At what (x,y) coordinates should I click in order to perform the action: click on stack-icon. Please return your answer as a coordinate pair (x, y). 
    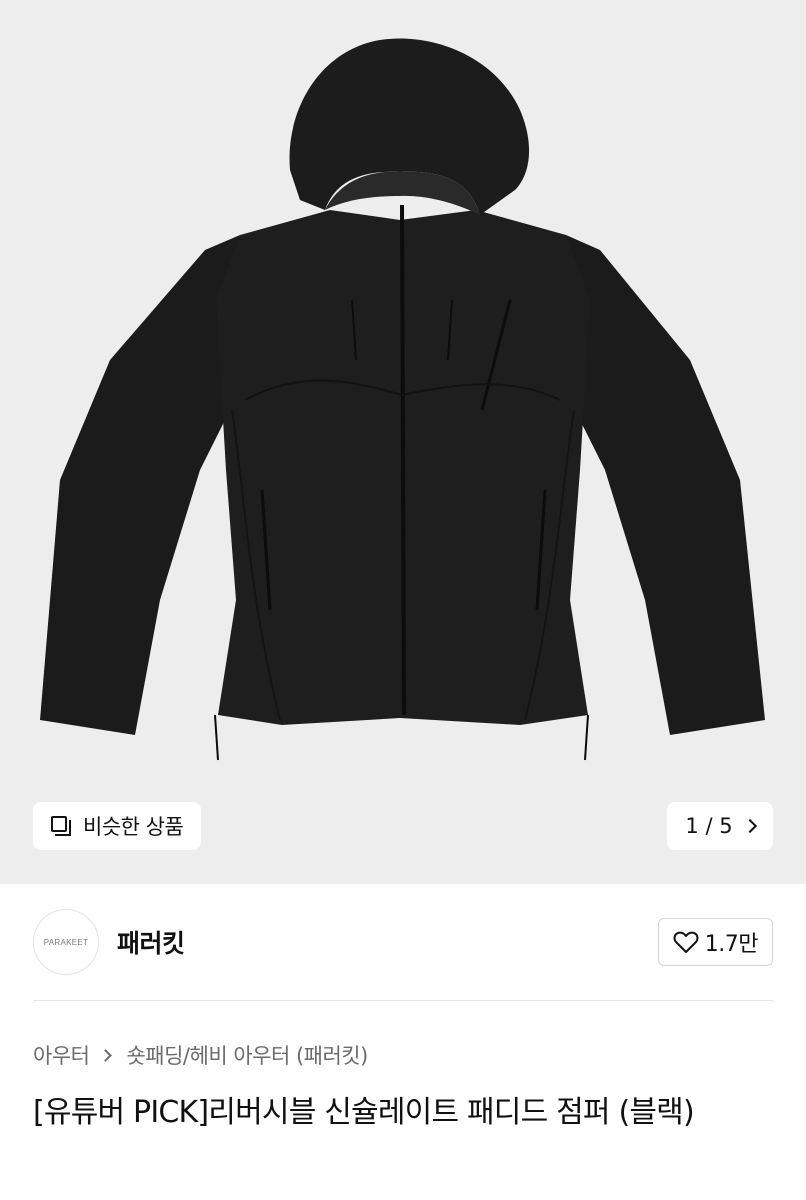
    Looking at the image, I should click on (61, 826).